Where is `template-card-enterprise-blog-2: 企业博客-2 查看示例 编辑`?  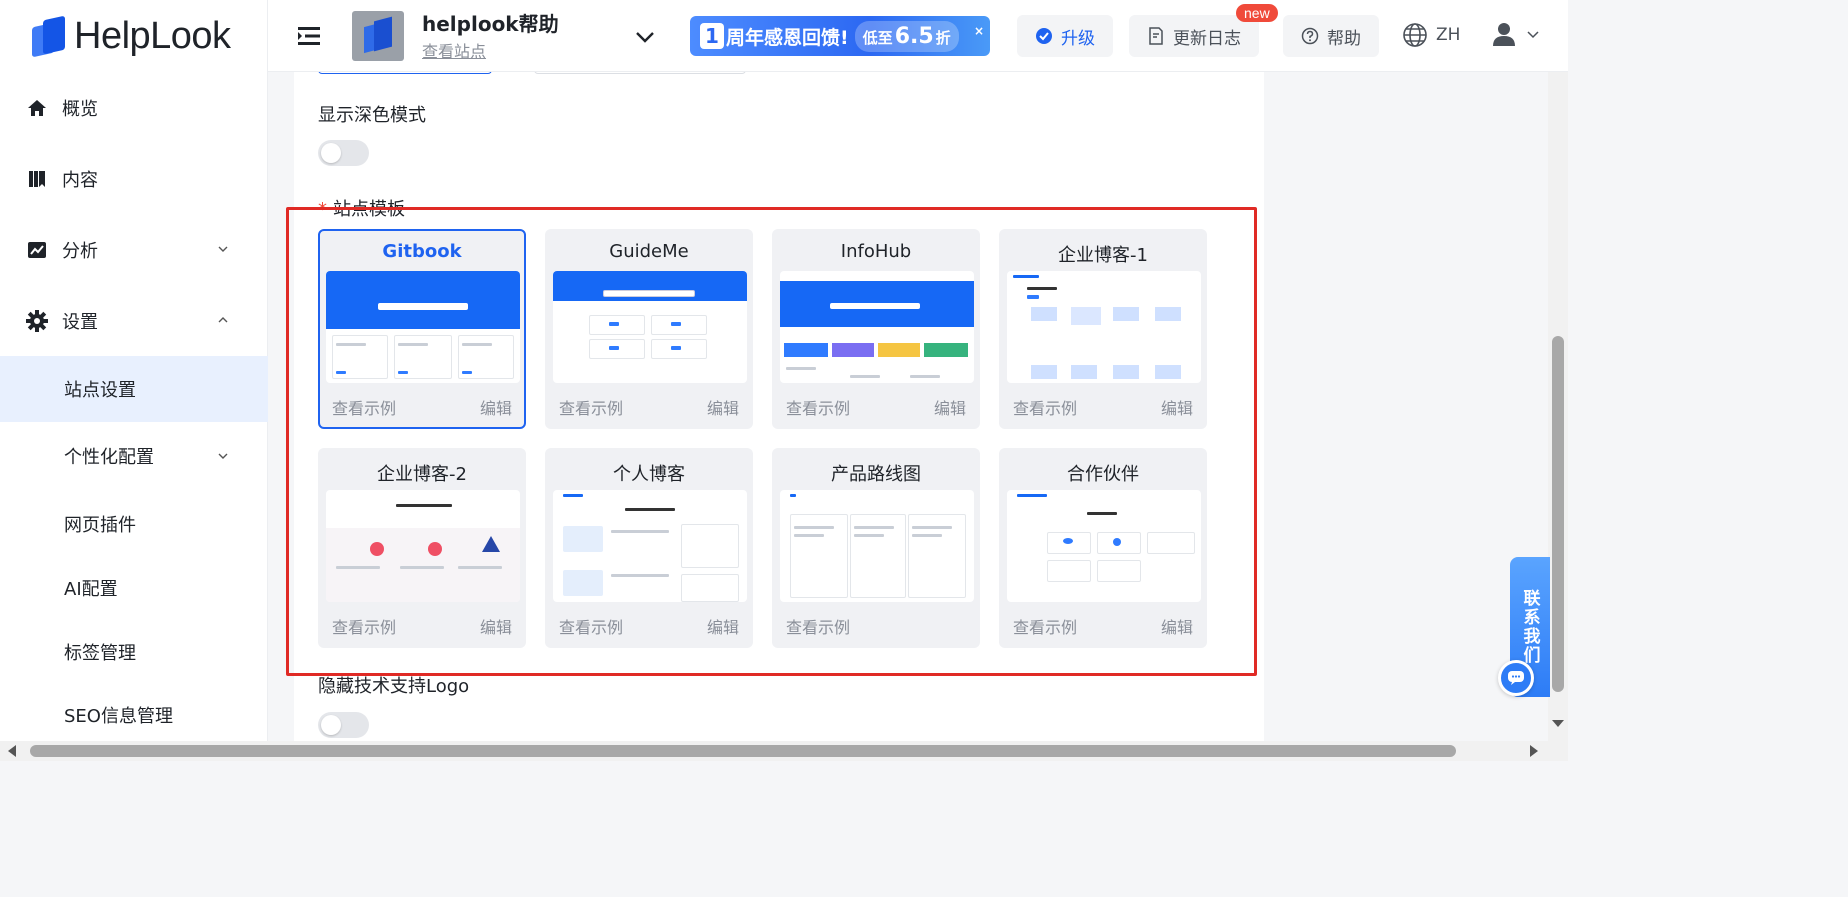
template-card-enterprise-blog-2: 企业博客-2 查看示例 编辑 is located at coordinates (422, 548).